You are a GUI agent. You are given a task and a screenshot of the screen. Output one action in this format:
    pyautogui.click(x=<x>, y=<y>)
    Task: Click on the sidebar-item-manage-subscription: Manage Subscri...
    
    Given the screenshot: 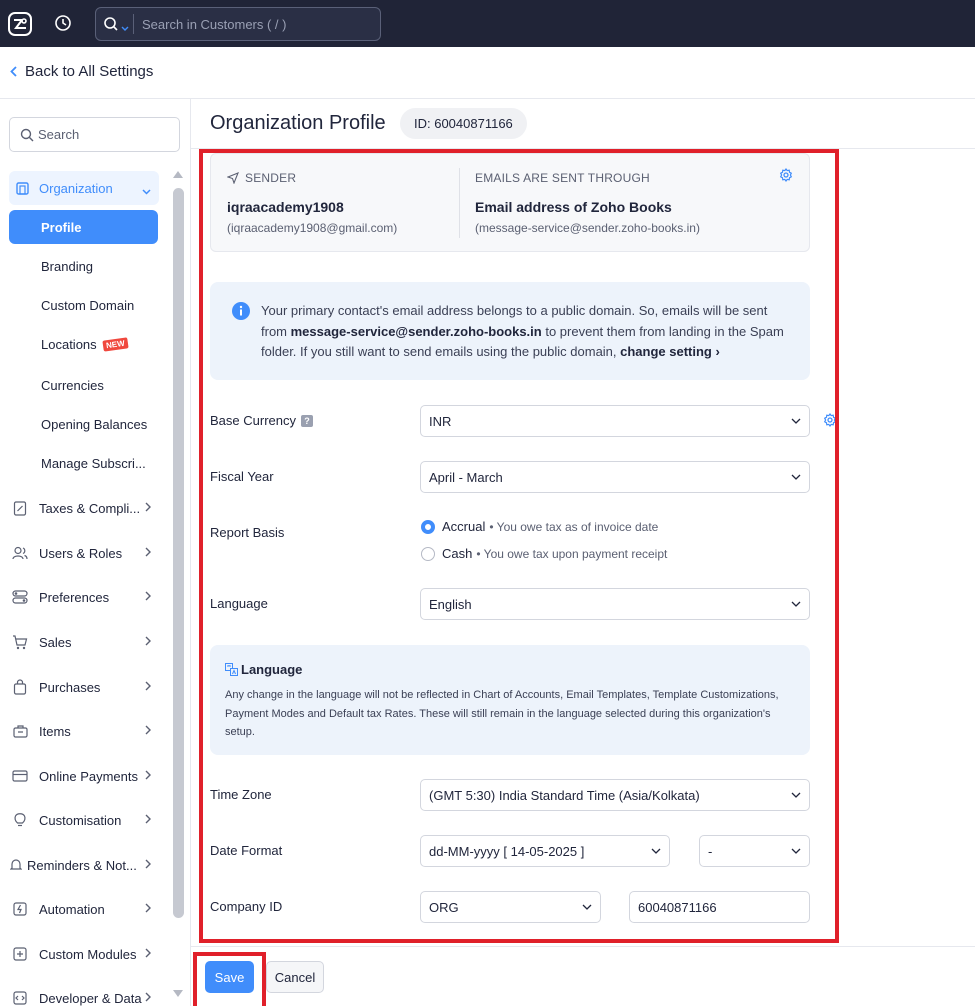 What is the action you would take?
    pyautogui.click(x=83, y=463)
    